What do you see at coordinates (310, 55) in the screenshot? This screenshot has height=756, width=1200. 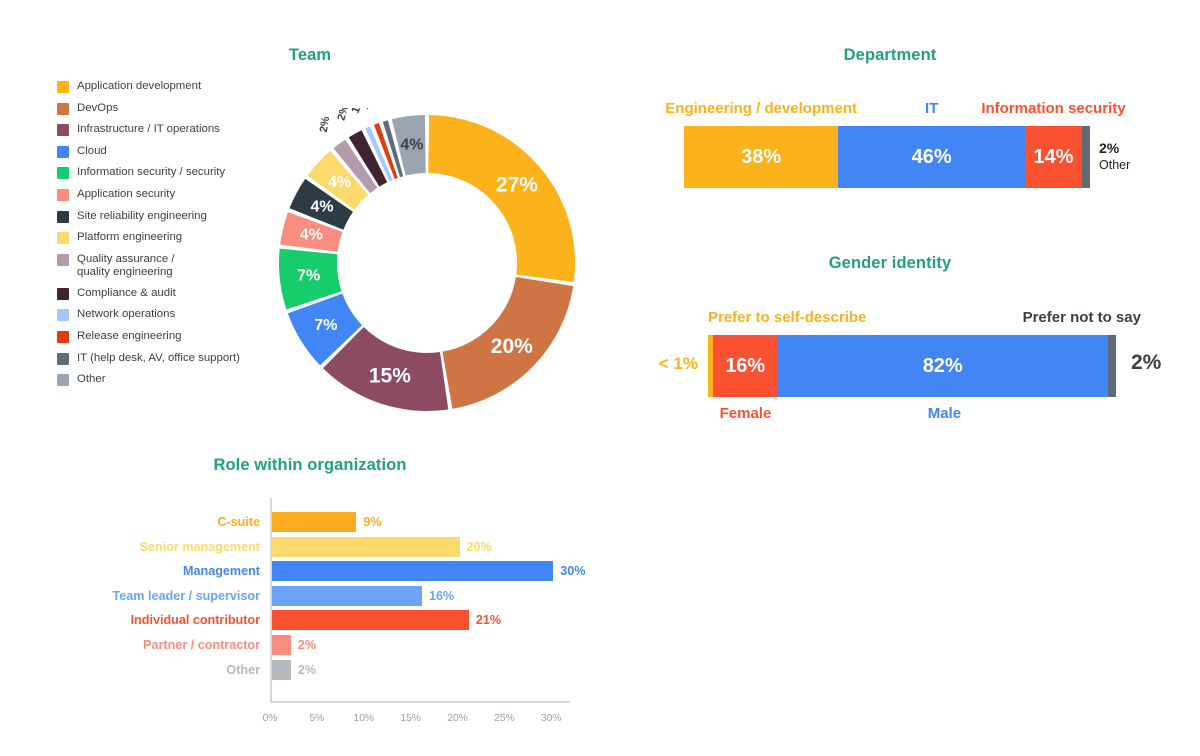 I see `team-chart-title: Team` at bounding box center [310, 55].